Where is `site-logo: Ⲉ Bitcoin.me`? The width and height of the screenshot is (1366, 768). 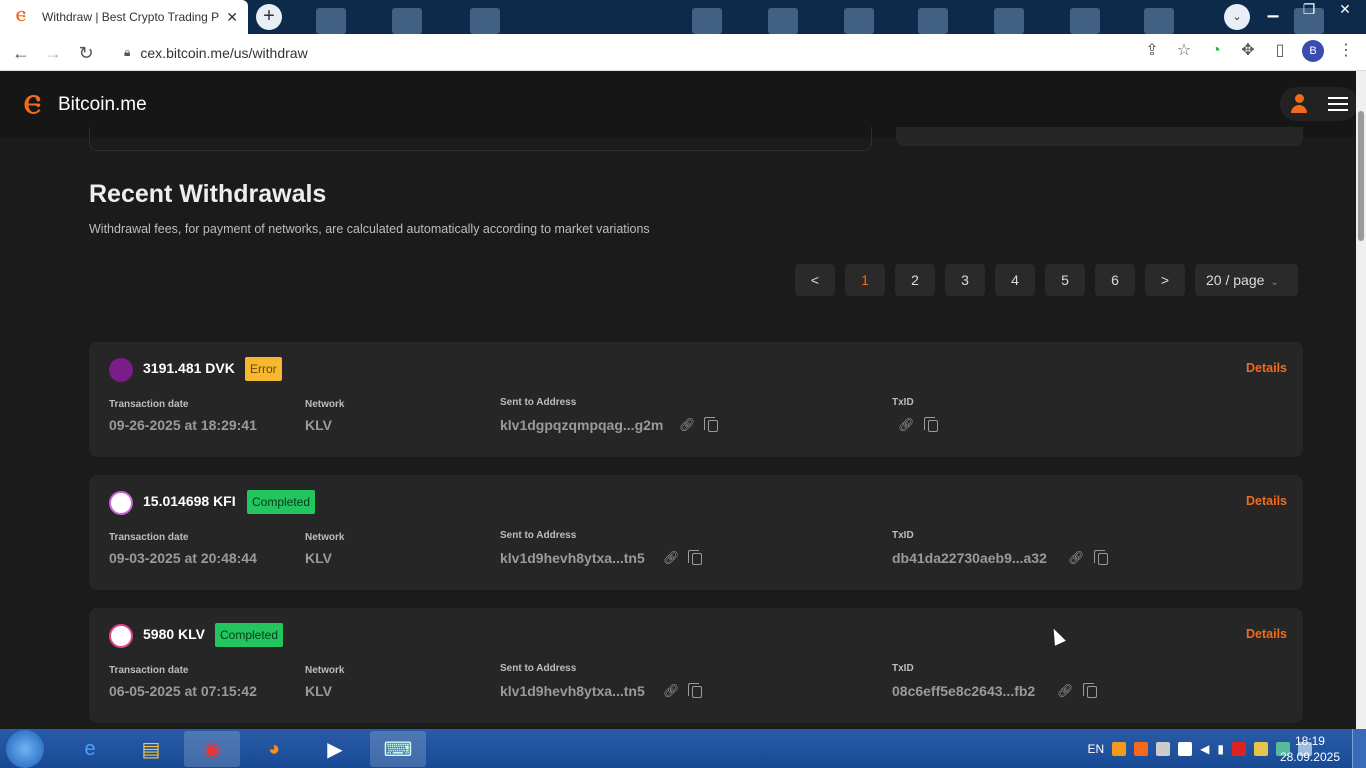
site-logo: Ⲉ Bitcoin.me is located at coordinates (85, 105).